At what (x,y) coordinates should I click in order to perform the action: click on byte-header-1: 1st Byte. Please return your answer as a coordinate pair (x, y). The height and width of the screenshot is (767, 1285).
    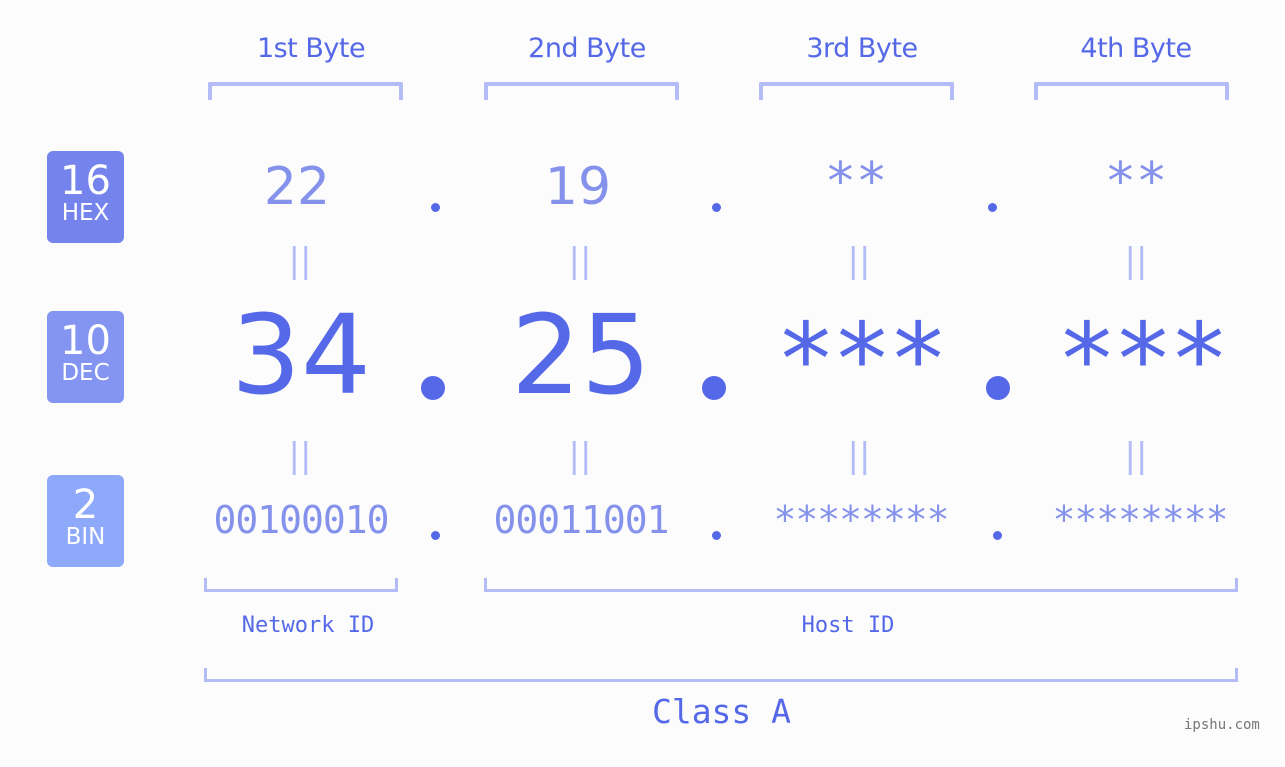
    Looking at the image, I should click on (311, 48).